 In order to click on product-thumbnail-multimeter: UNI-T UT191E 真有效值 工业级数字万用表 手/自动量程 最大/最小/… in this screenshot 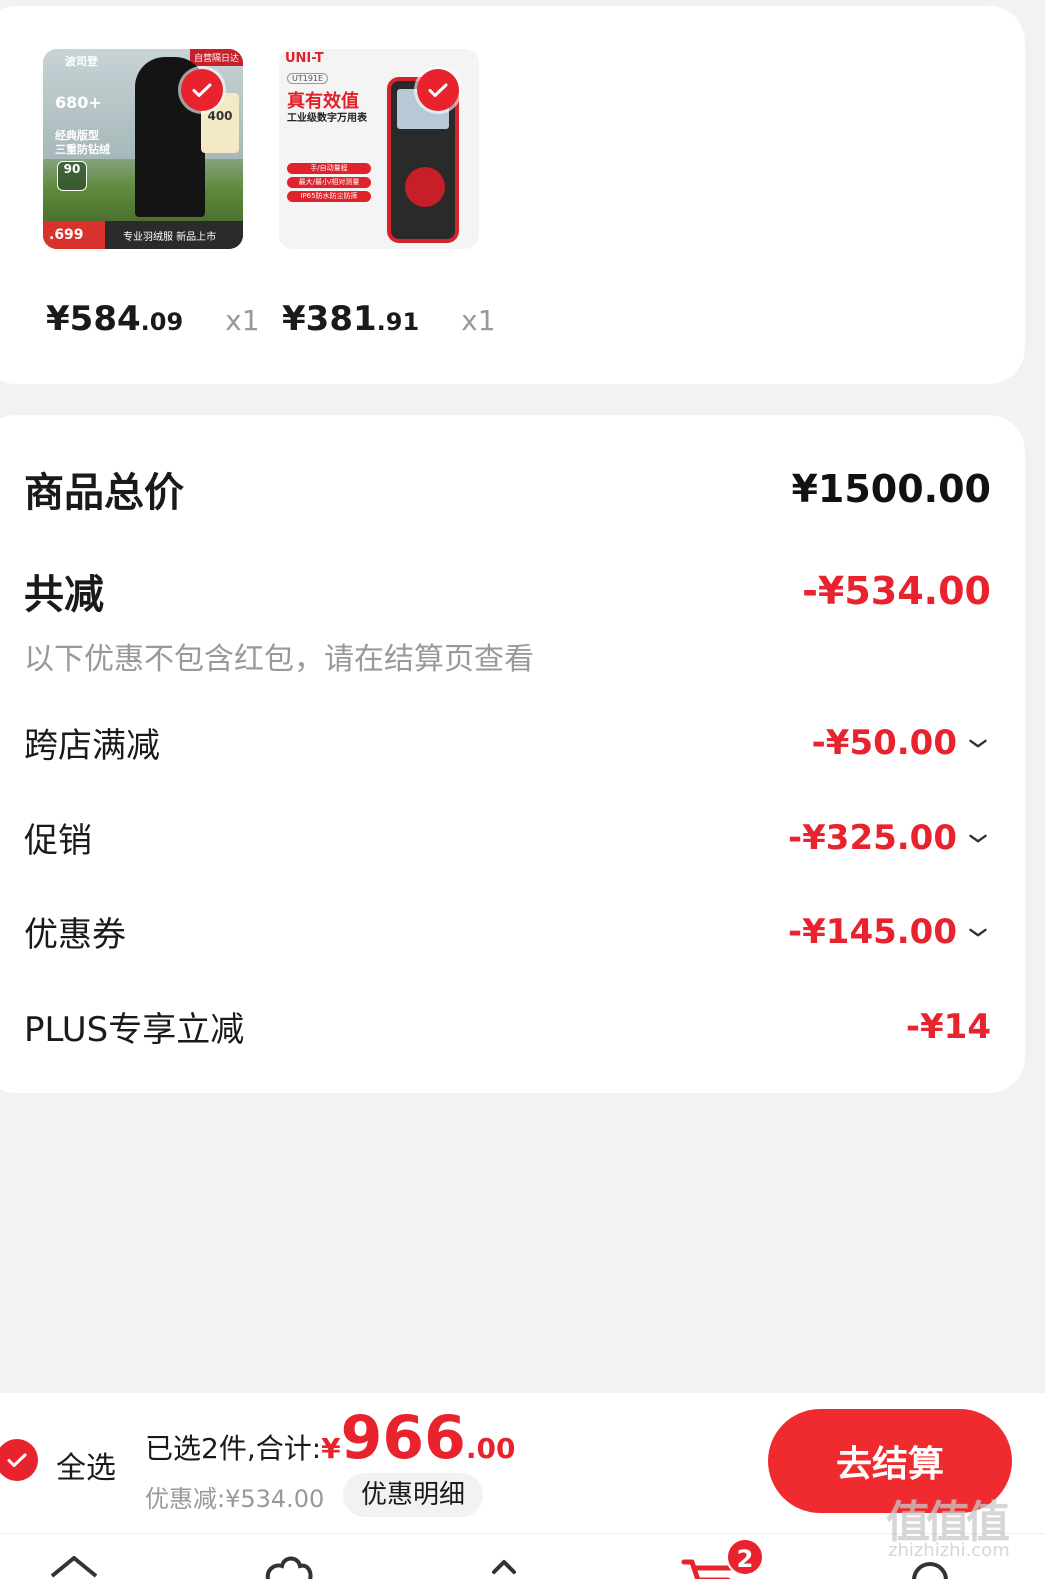, I will do `click(379, 149)`.